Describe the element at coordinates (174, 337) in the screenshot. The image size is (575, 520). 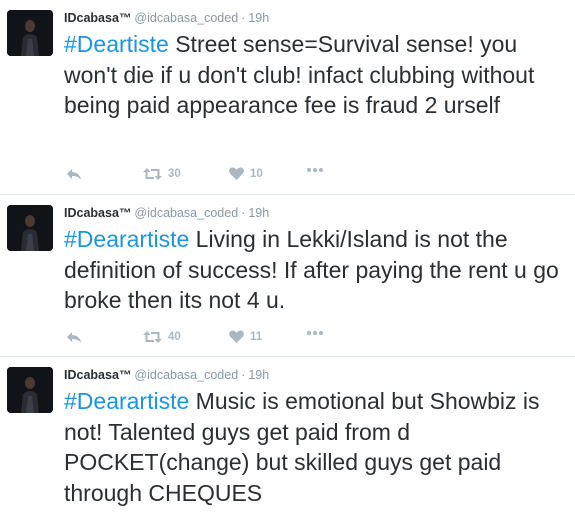
I see `retweet-count: 40` at that location.